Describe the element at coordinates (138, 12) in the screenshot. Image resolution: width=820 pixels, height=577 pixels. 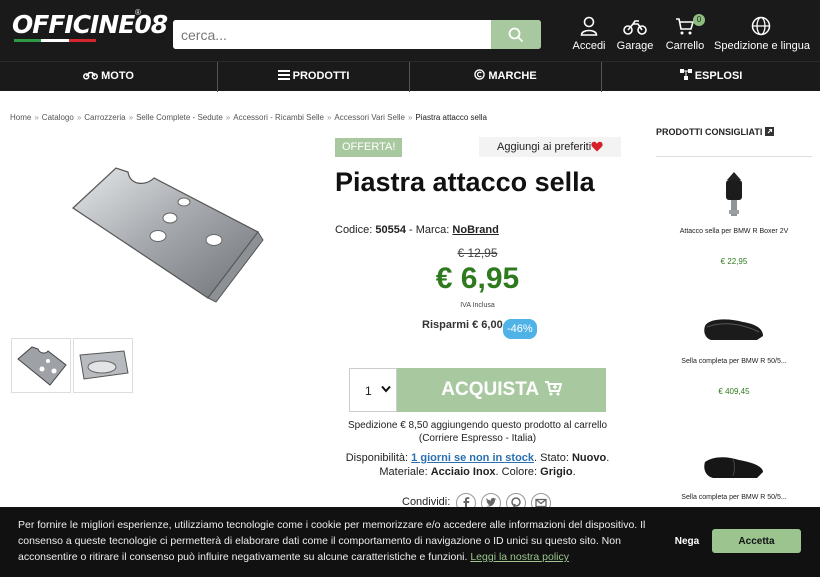
I see `logo-registered-mark: ®` at that location.